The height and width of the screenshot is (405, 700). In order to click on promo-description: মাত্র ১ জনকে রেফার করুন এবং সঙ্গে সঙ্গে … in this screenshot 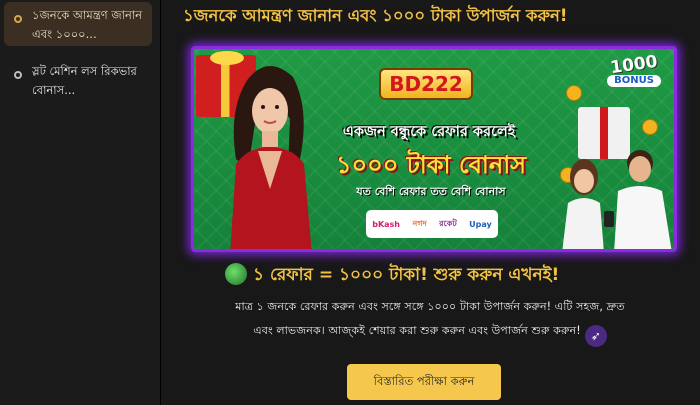, I will do `click(430, 321)`.